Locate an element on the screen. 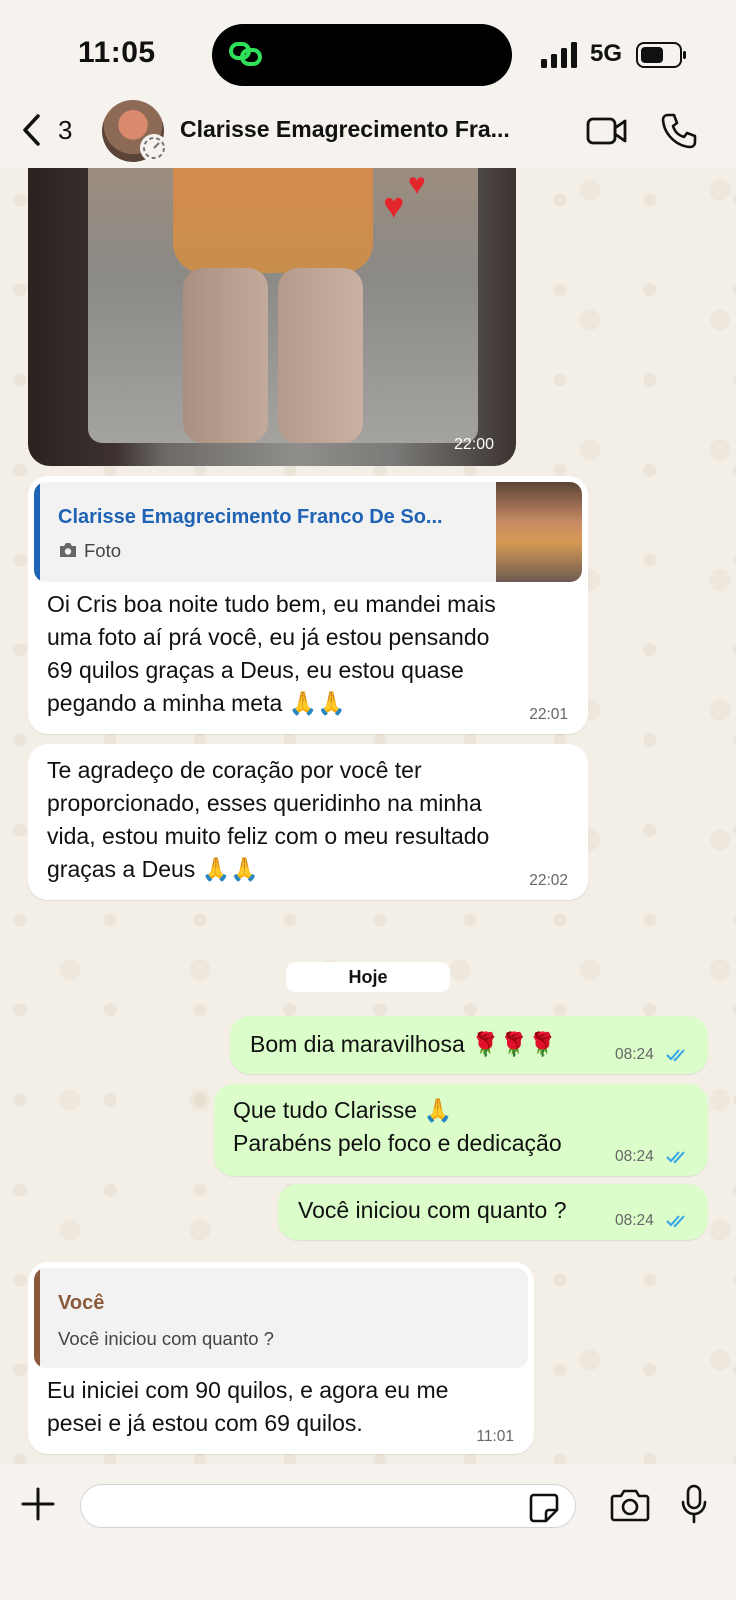 The image size is (736, 1600). photo-image is located at coordinates (283, 305).